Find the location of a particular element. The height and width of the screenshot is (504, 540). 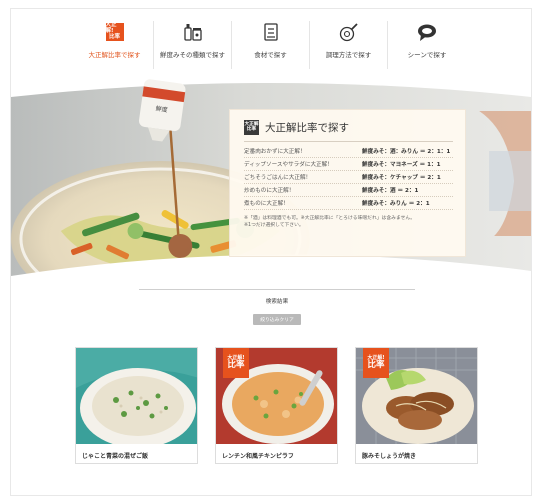

ratio-option: 炒めものに大正解！ 鮮度みそ：酒 ＝ 2：1 is located at coordinates (348, 190).